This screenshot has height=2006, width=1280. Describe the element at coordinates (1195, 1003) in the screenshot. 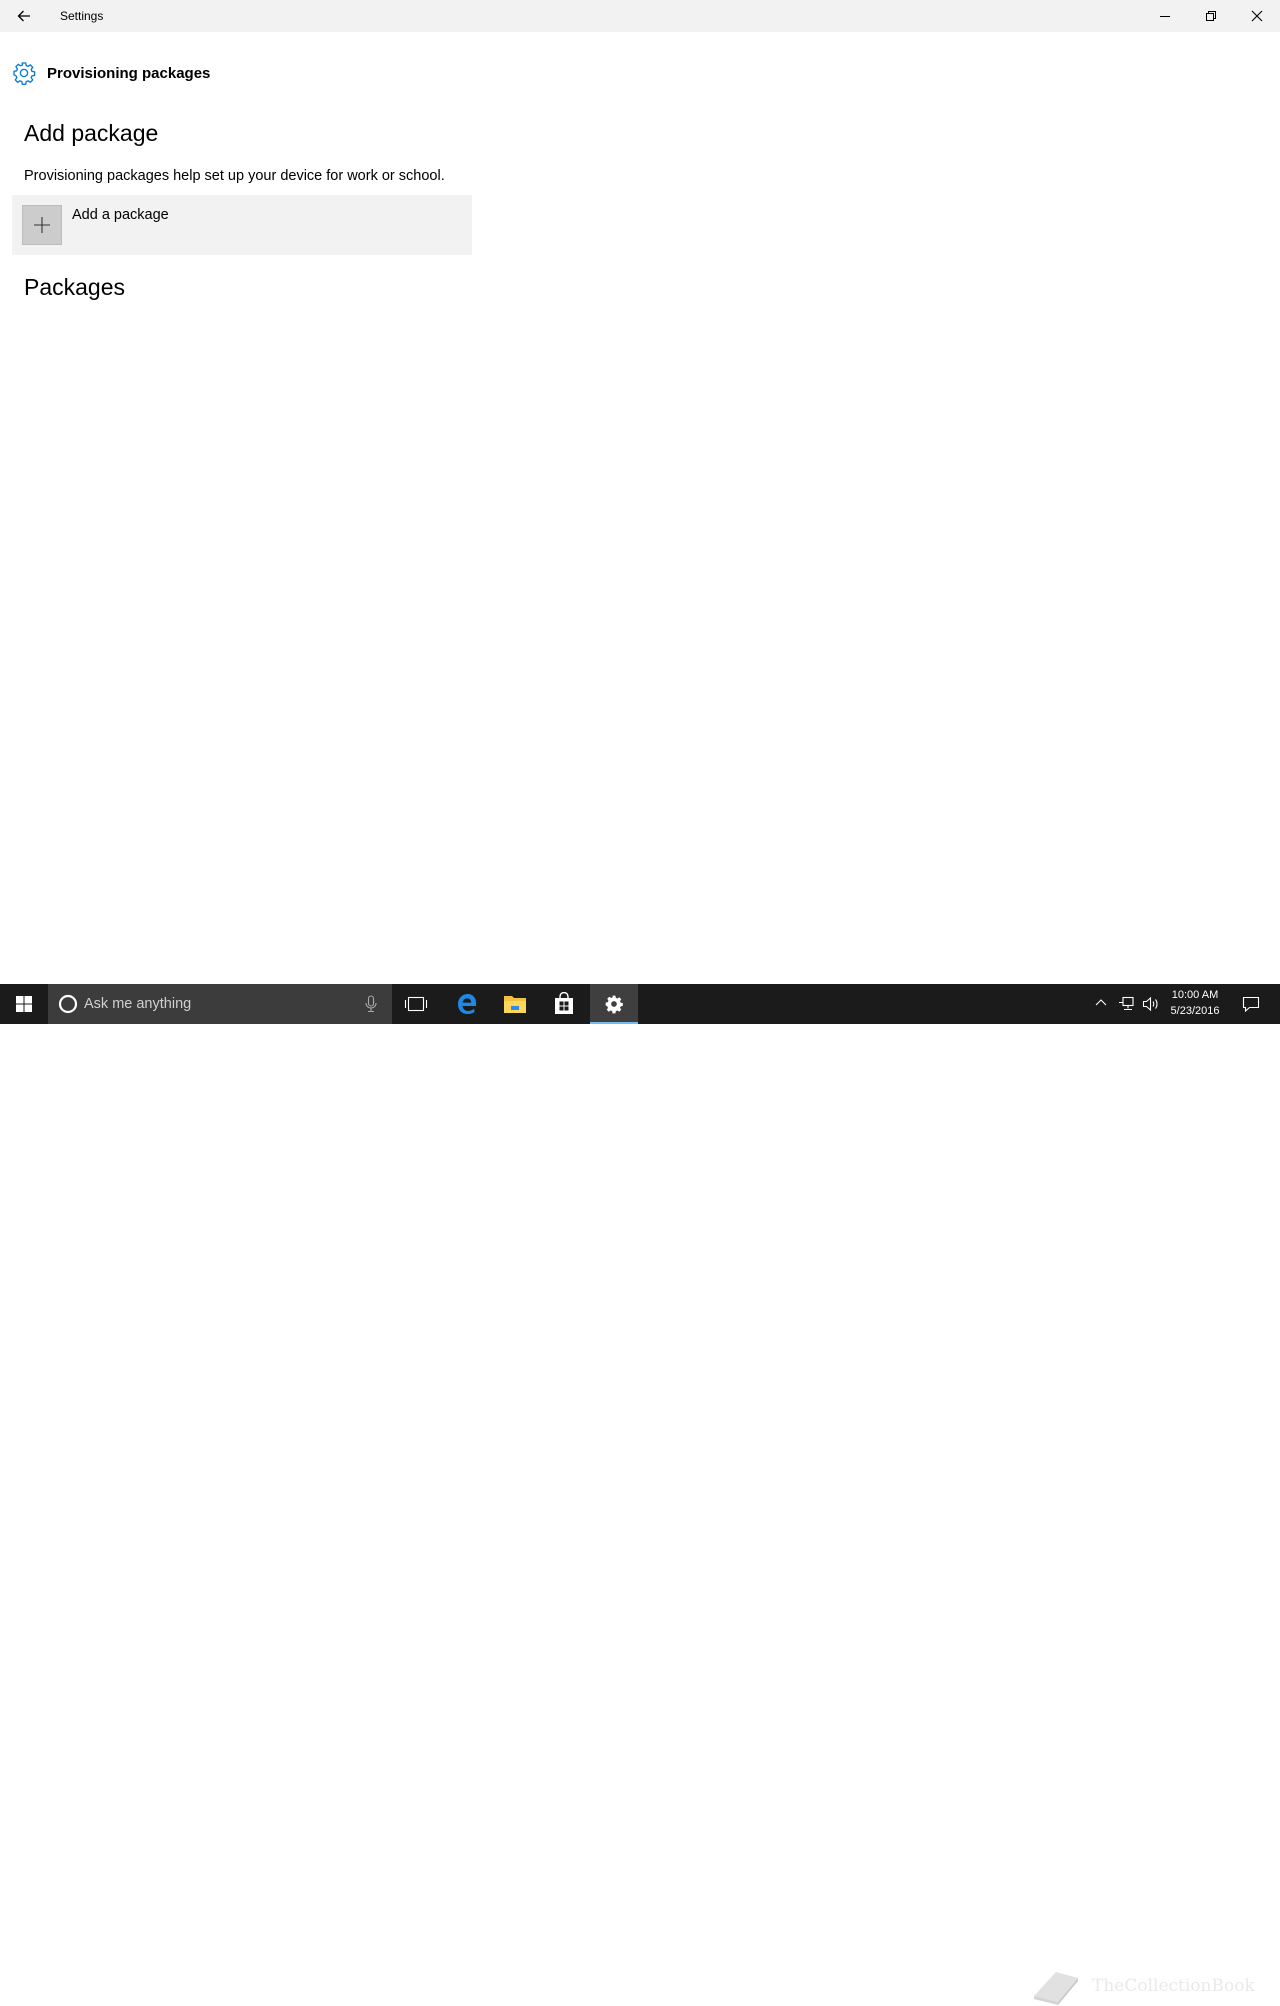

I see `clock: 10:00 AM 5/23/2016` at that location.